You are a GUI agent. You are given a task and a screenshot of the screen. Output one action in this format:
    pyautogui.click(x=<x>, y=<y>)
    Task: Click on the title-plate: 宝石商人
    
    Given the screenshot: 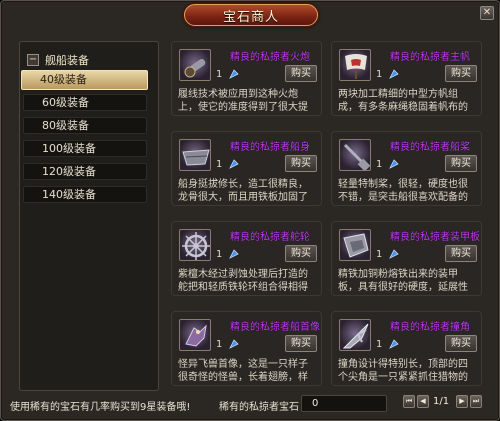 What is the action you would take?
    pyautogui.click(x=251, y=15)
    